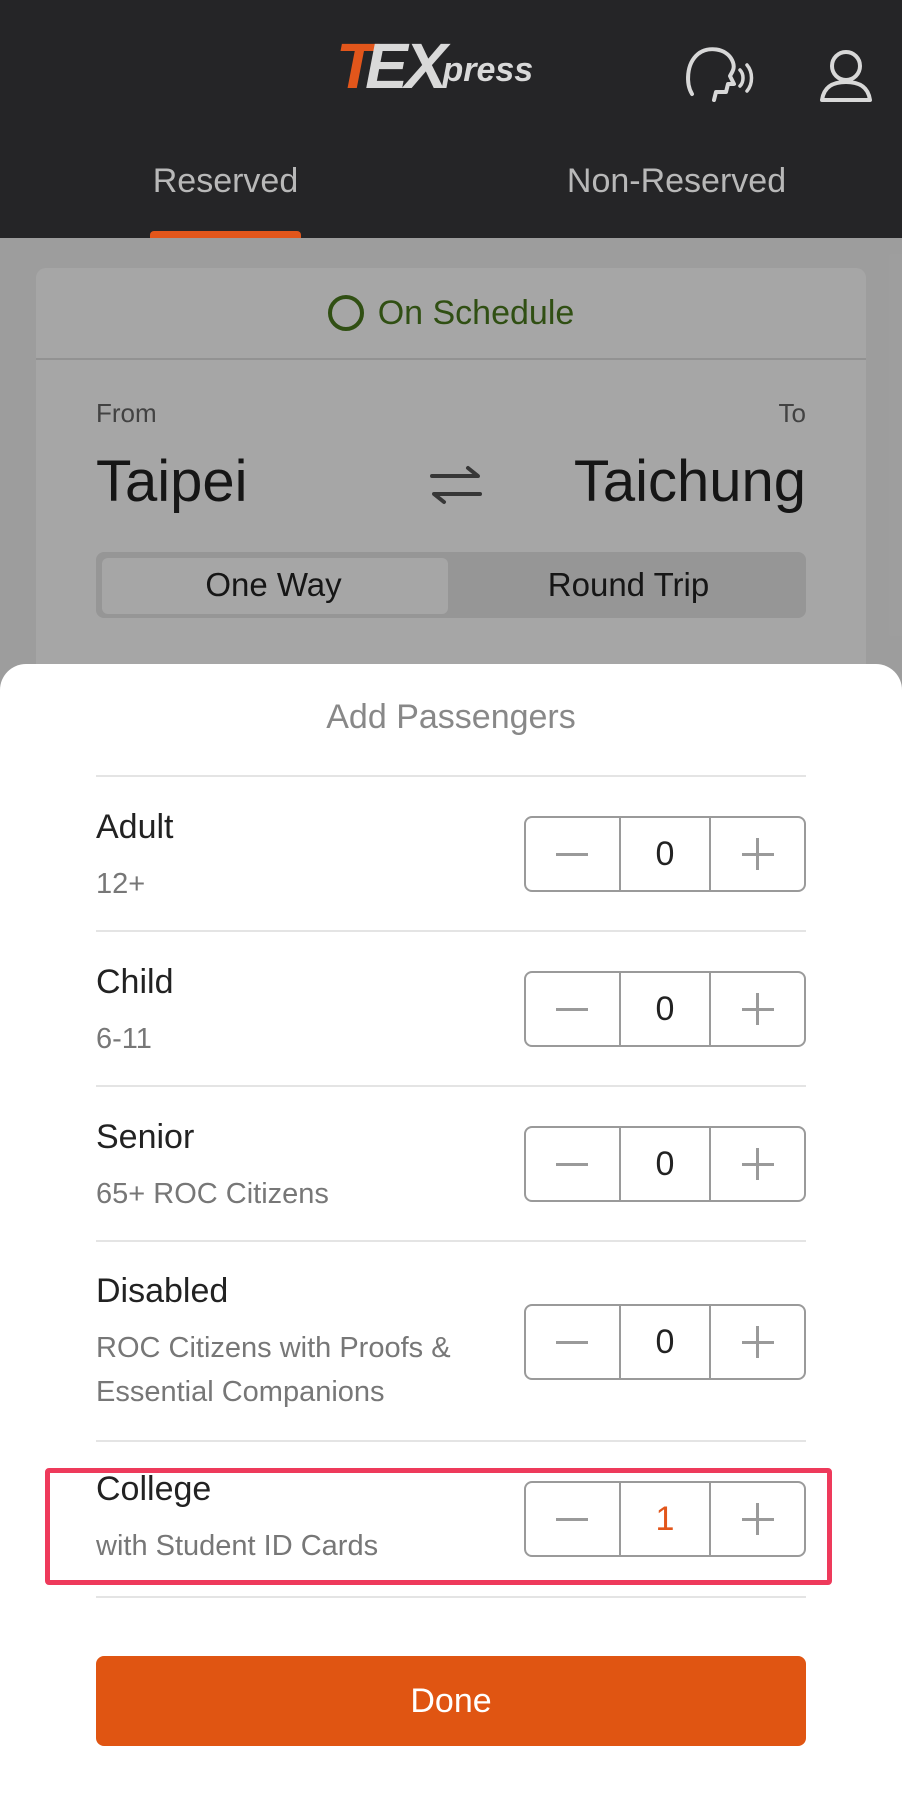 The width and height of the screenshot is (902, 1812). I want to click on active-tab-indicator, so click(225, 234).